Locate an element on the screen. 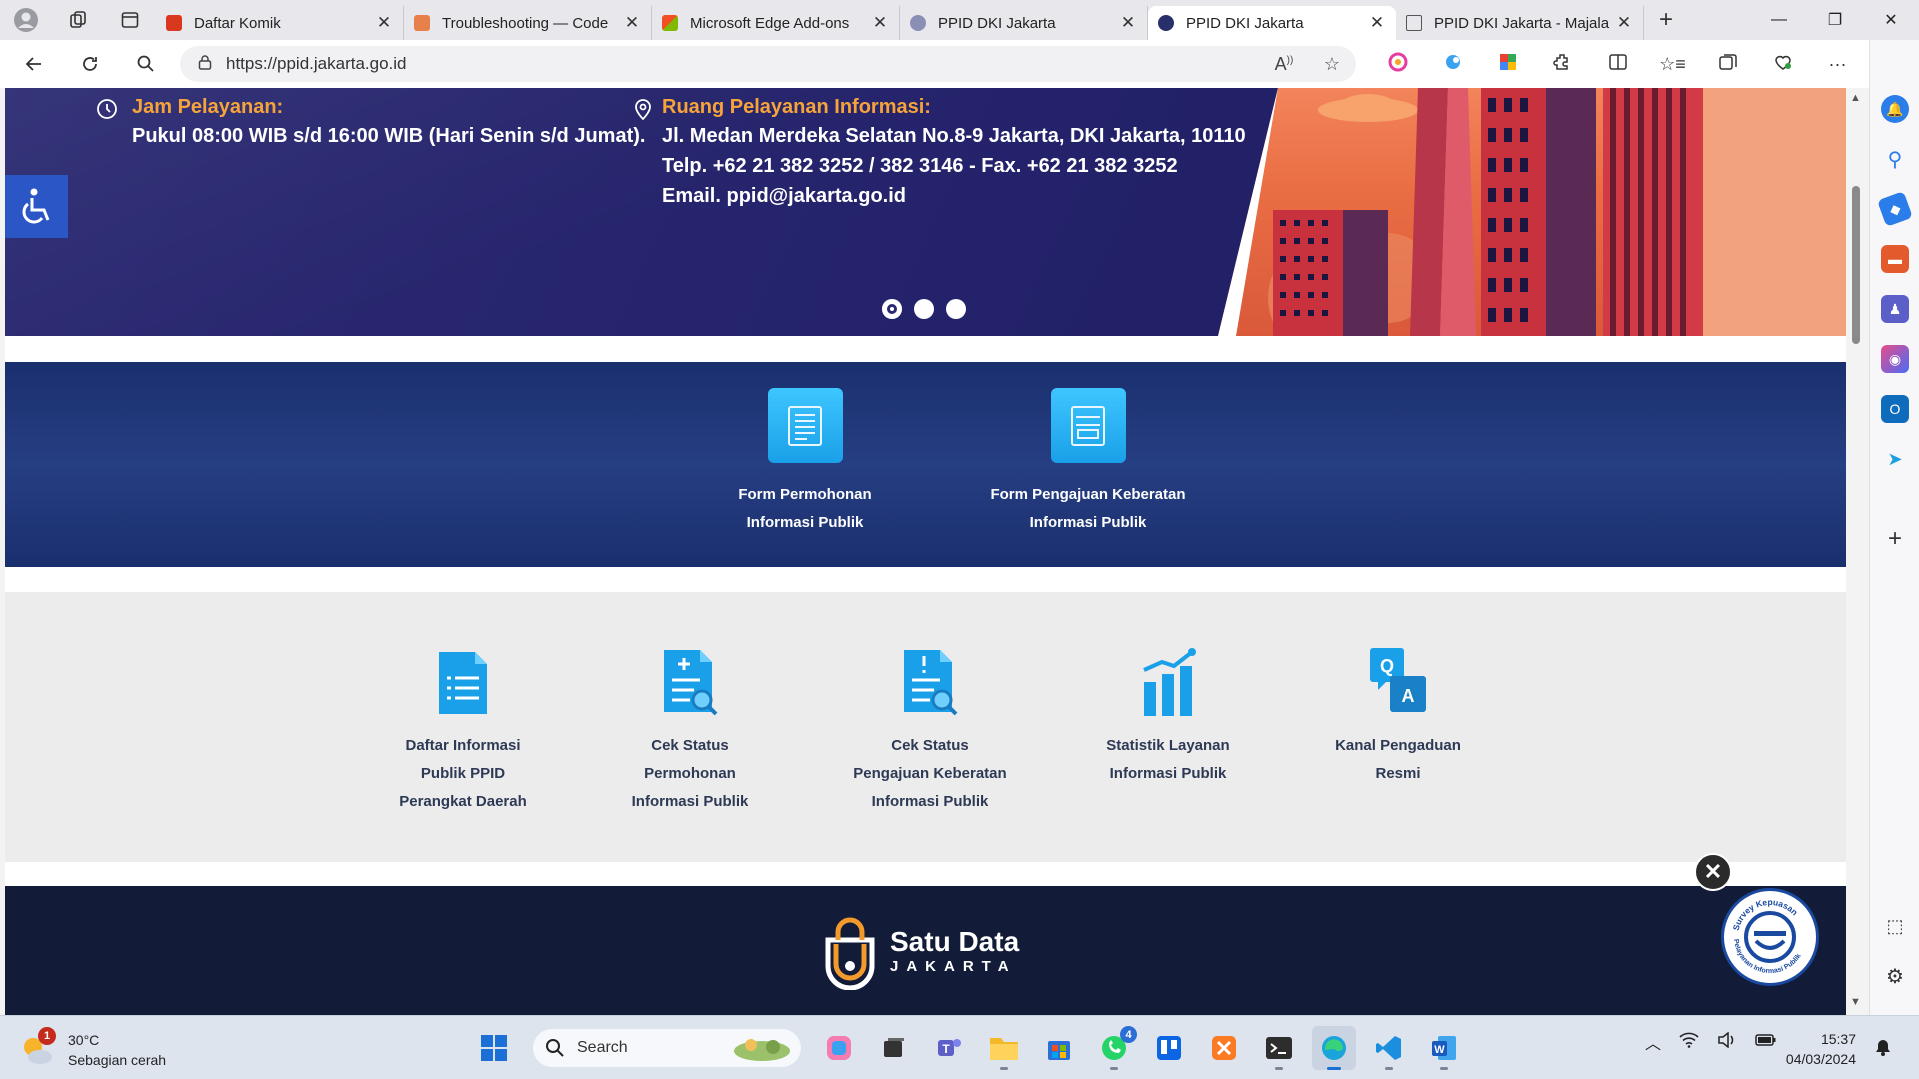  service-label-line: Daftar Informasi is located at coordinates (463, 745).